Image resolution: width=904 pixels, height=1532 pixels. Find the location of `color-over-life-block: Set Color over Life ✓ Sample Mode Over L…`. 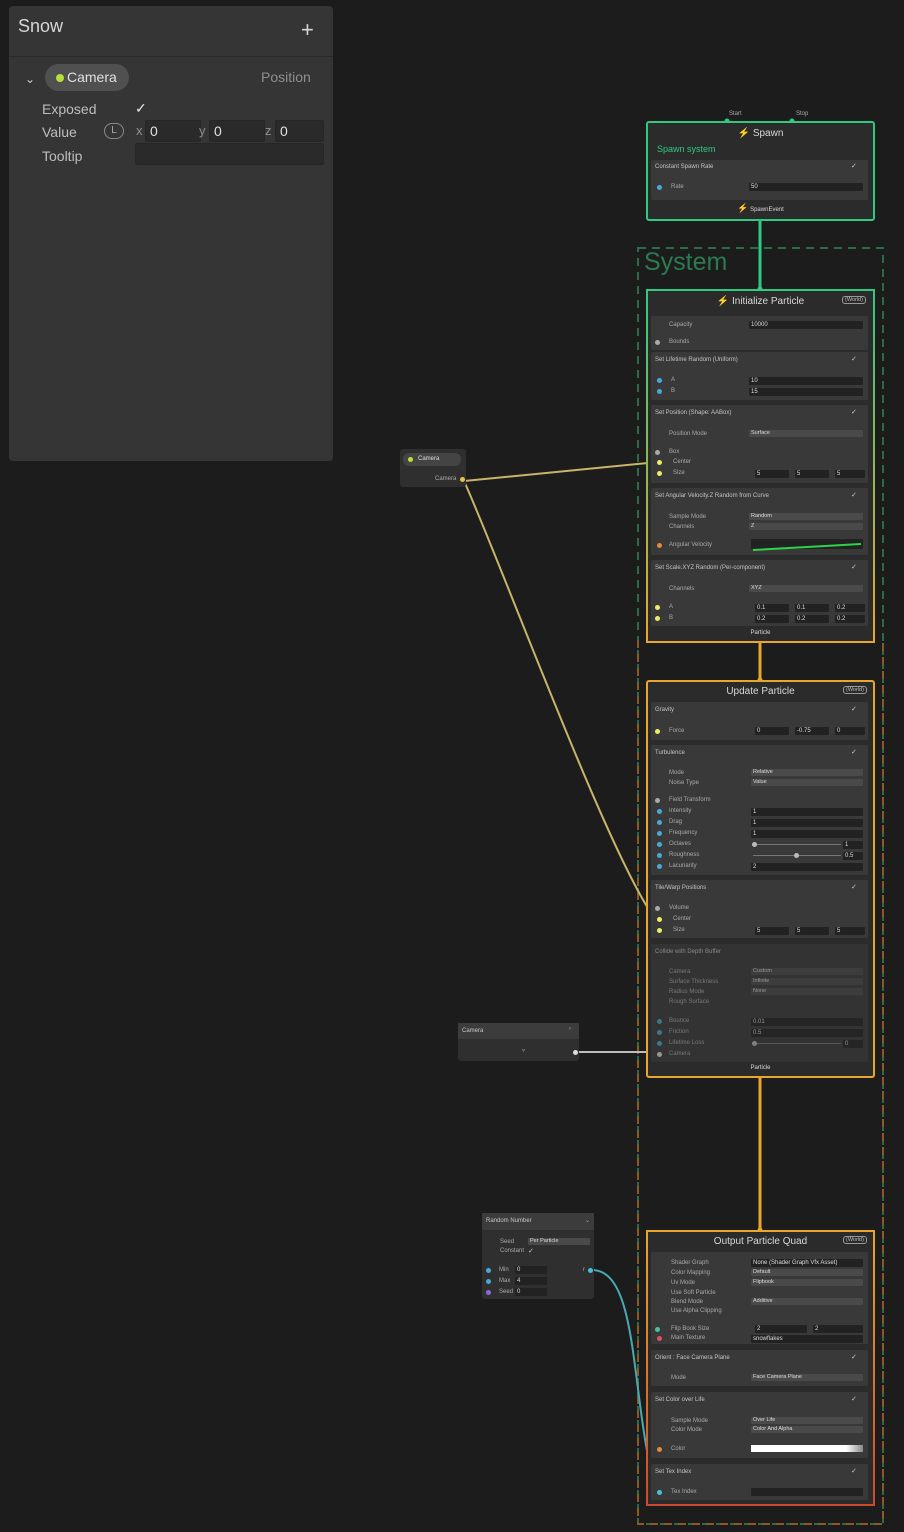

color-over-life-block: Set Color over Life ✓ Sample Mode Over L… is located at coordinates (759, 1425).